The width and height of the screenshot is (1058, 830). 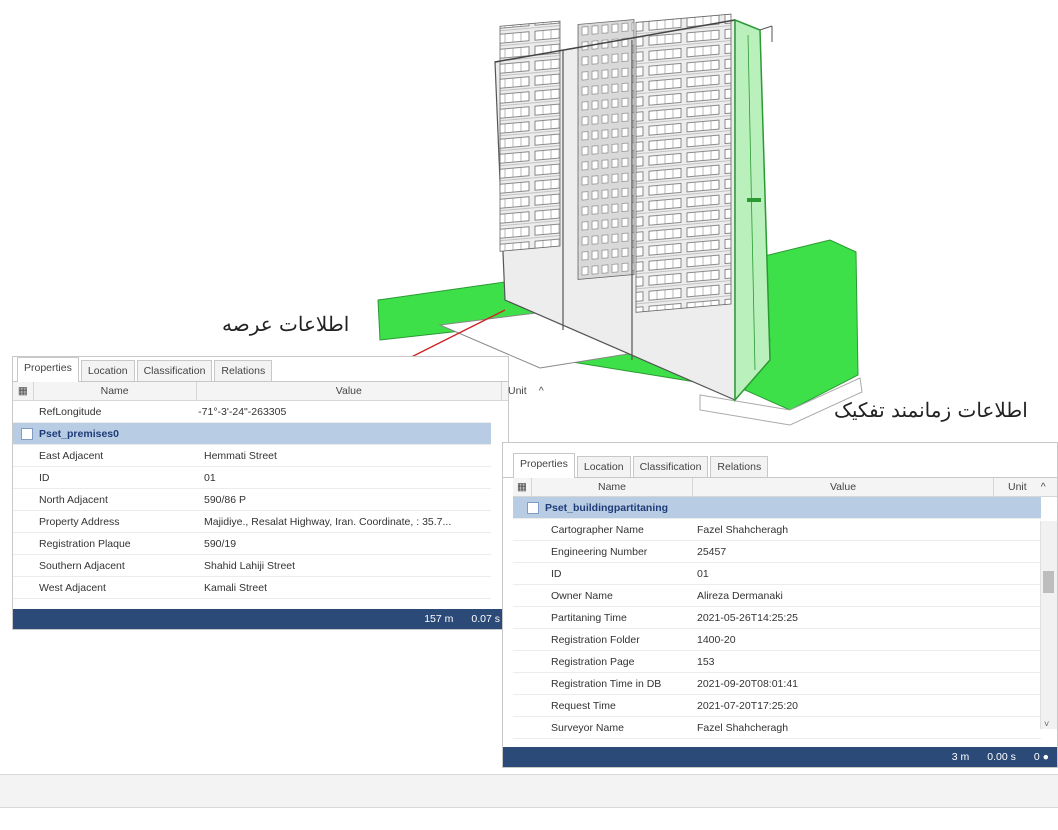 What do you see at coordinates (716, 639) in the screenshot?
I see `property-value: 1400-20` at bounding box center [716, 639].